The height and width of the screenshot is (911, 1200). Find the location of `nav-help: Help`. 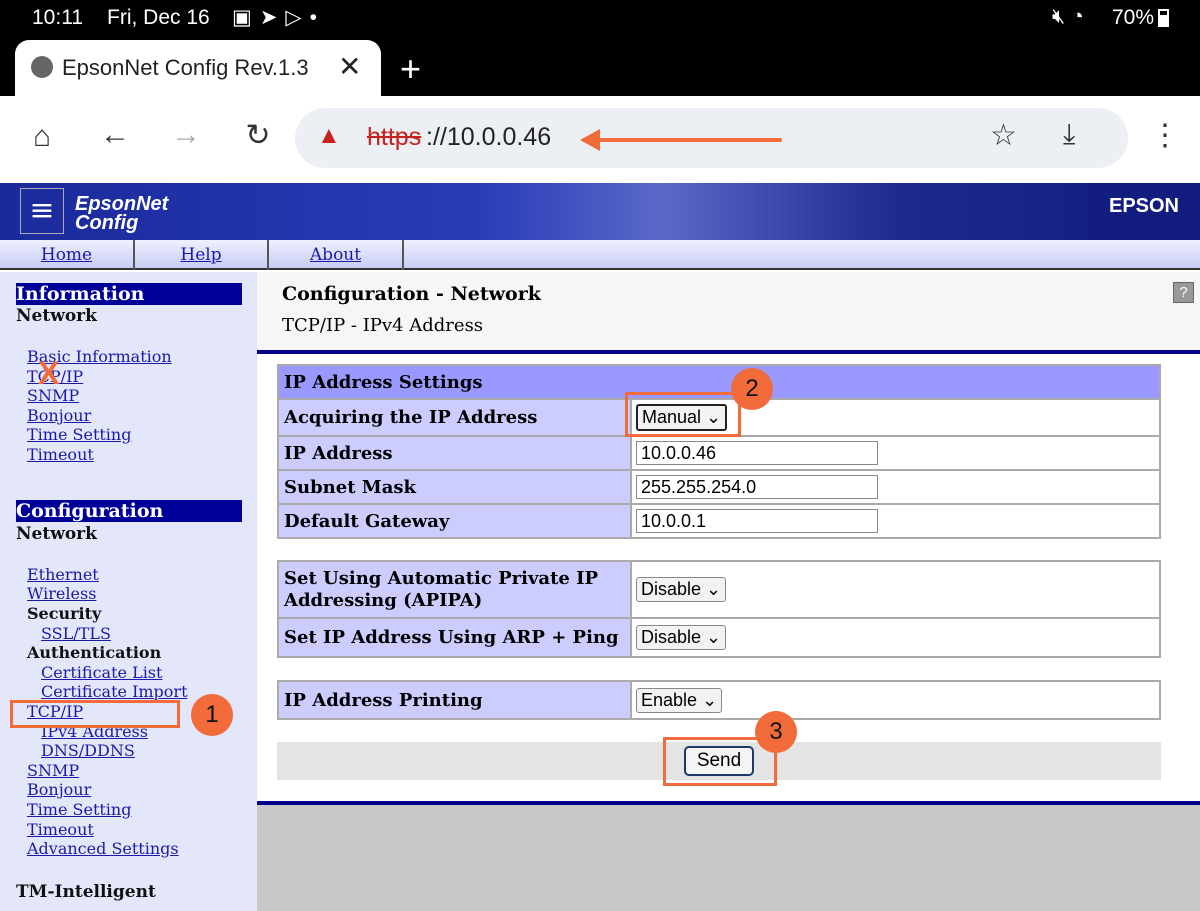

nav-help: Help is located at coordinates (200, 255).